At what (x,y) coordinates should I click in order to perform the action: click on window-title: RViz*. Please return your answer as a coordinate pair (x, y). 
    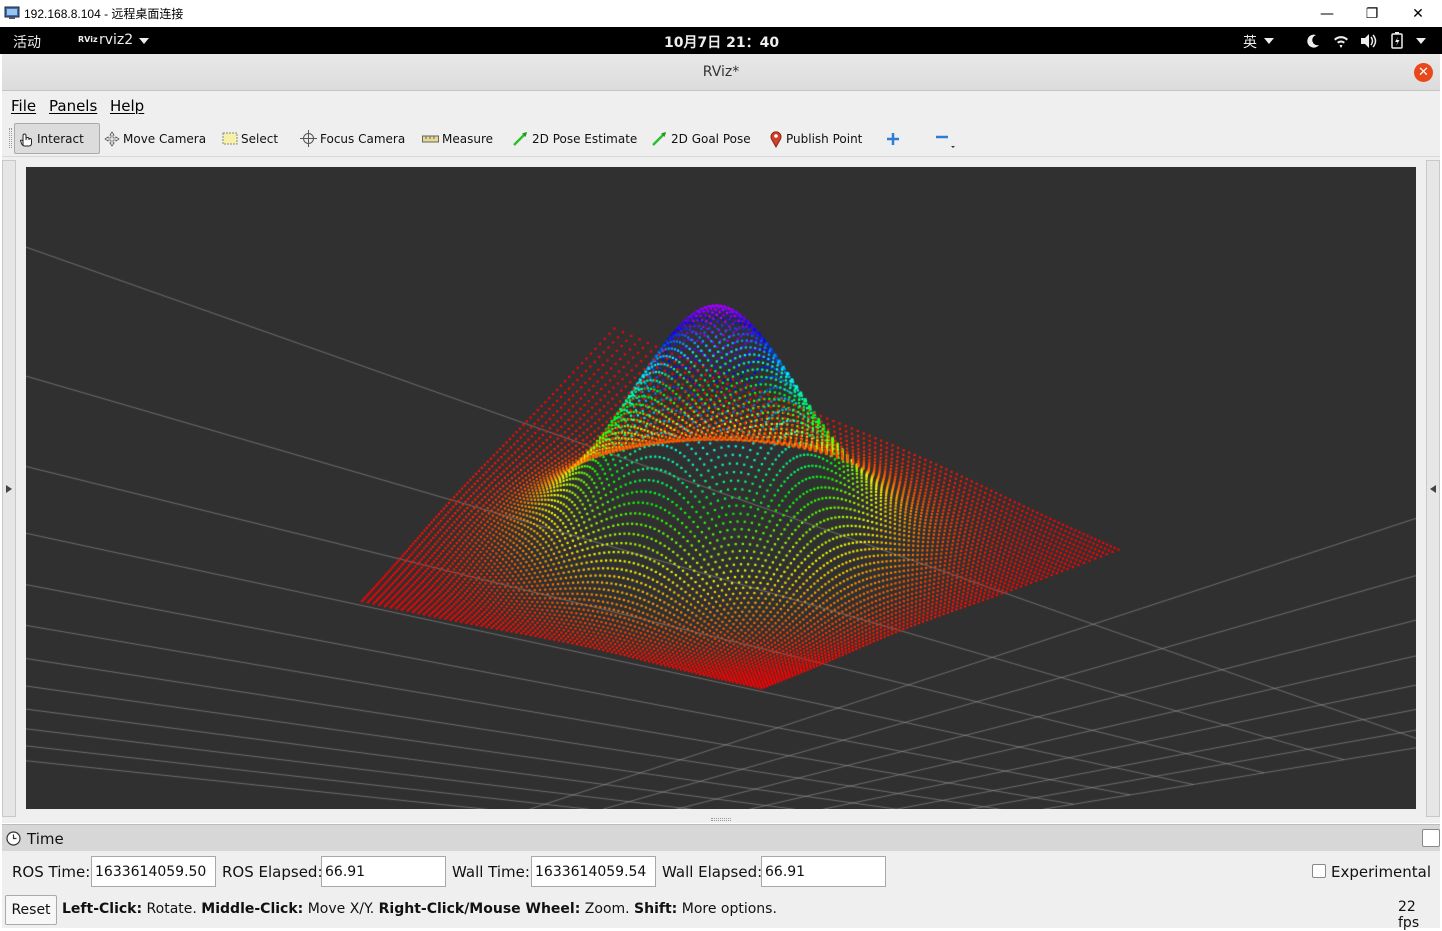
    Looking at the image, I should click on (721, 72).